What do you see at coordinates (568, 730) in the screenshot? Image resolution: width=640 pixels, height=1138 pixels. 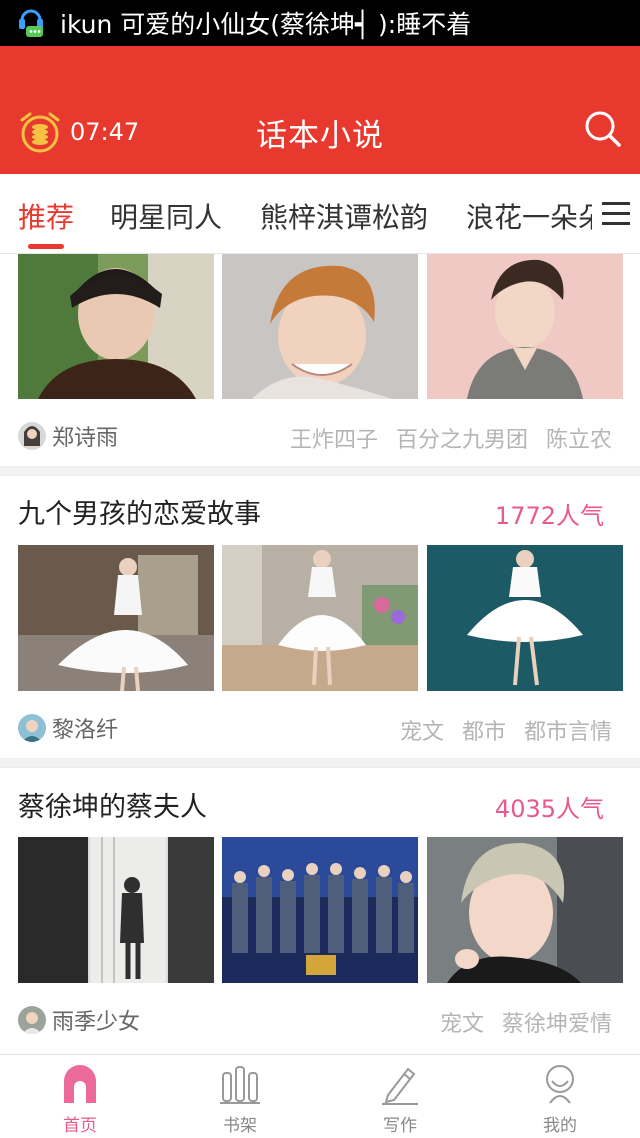 I see `tag: 都市言情` at bounding box center [568, 730].